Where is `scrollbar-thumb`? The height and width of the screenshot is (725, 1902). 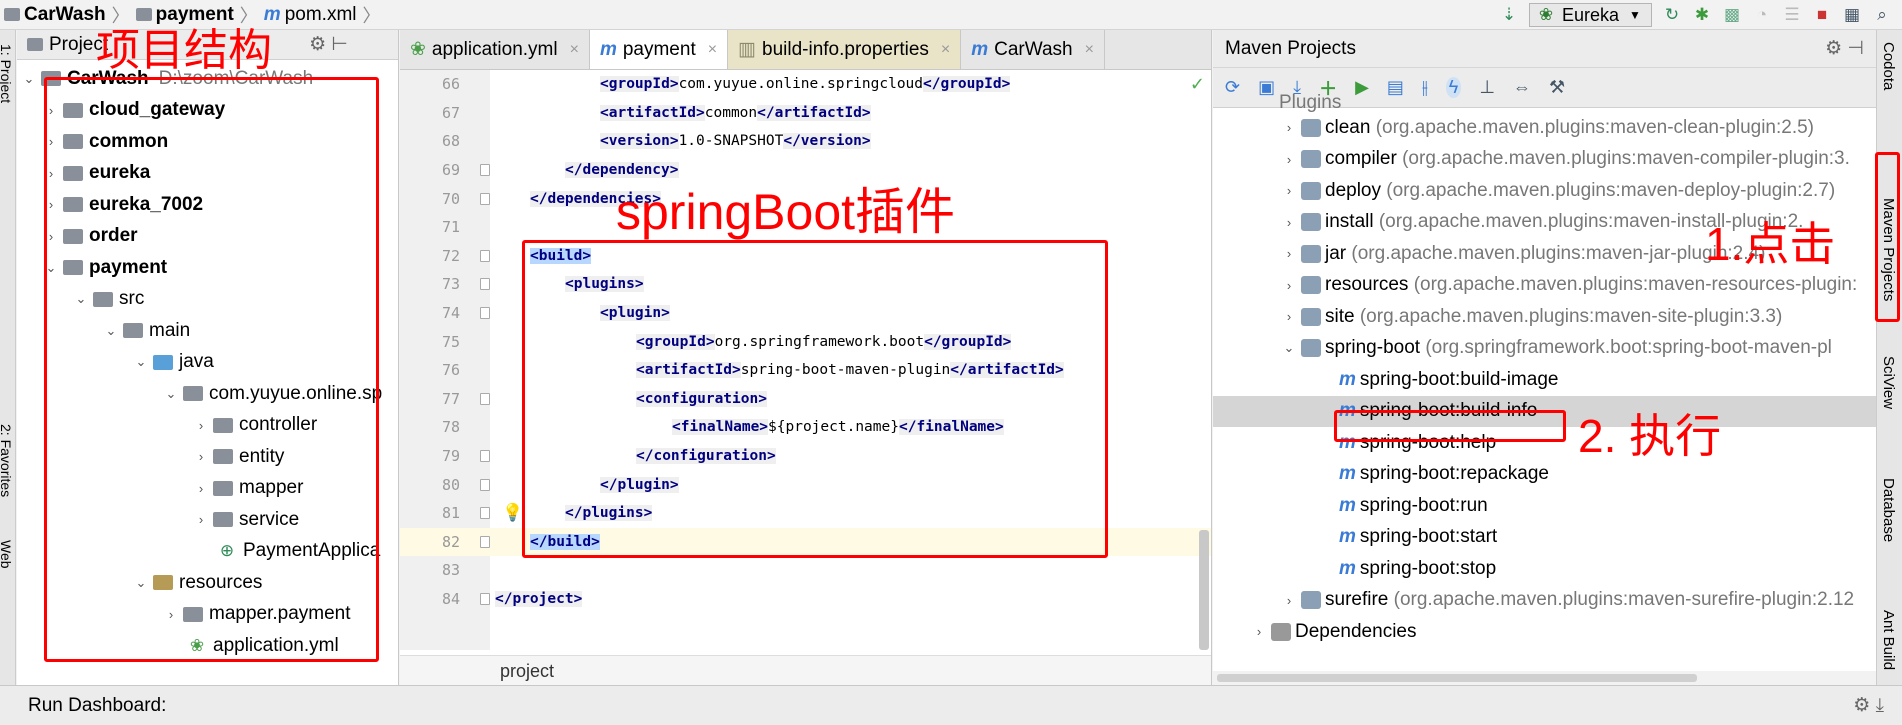
scrollbar-thumb is located at coordinates (1457, 678).